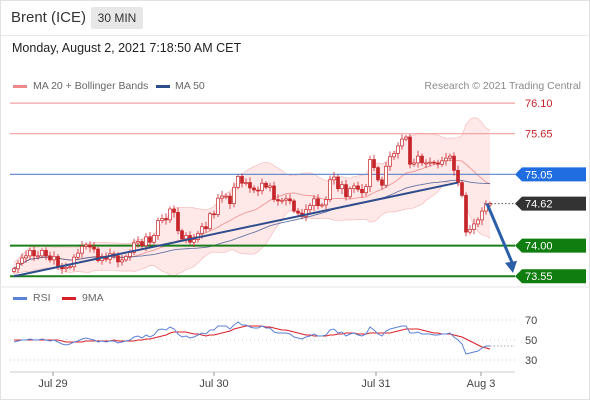 The image size is (590, 400). I want to click on forecast-arrow-head, so click(511, 266).